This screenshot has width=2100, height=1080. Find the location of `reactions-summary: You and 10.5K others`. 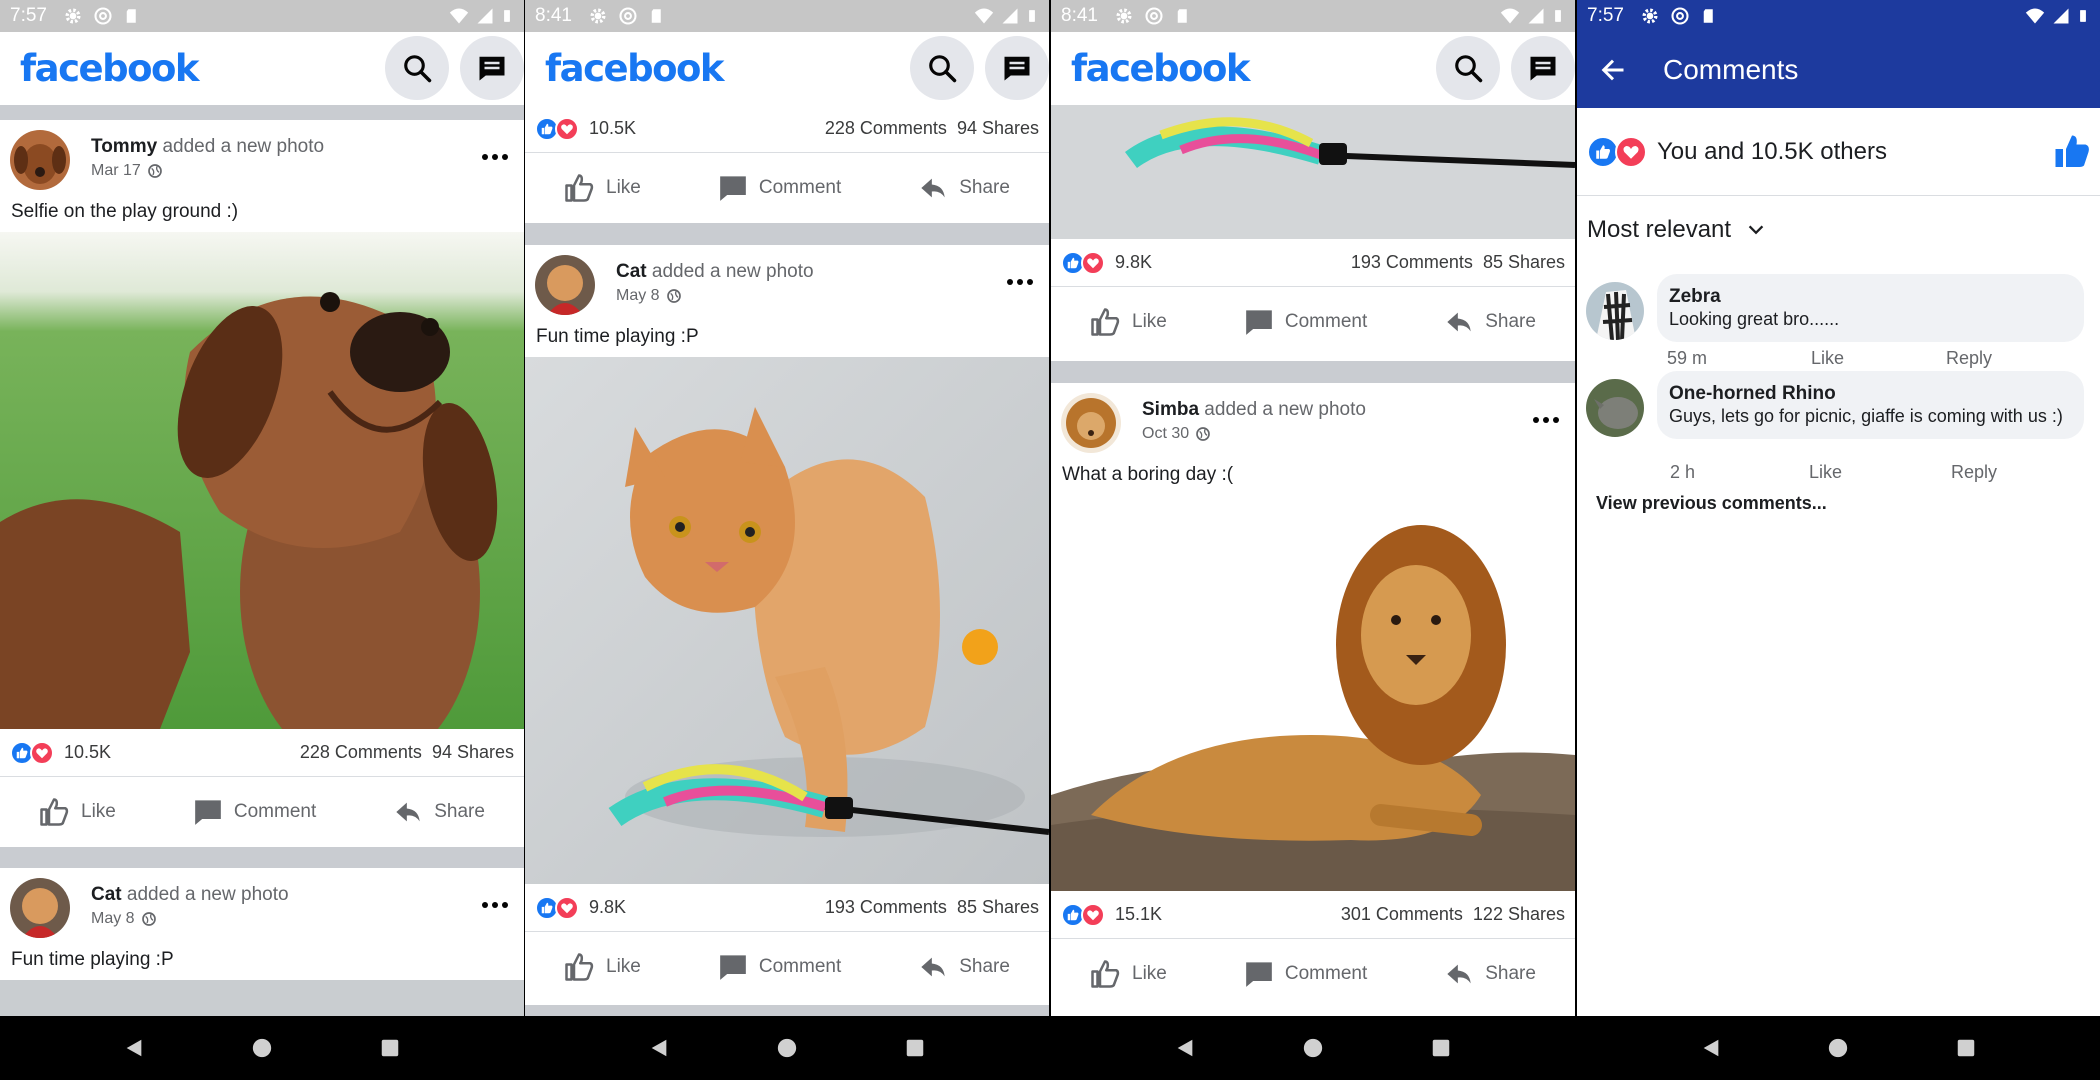

reactions-summary: You and 10.5K others is located at coordinates (1838, 152).